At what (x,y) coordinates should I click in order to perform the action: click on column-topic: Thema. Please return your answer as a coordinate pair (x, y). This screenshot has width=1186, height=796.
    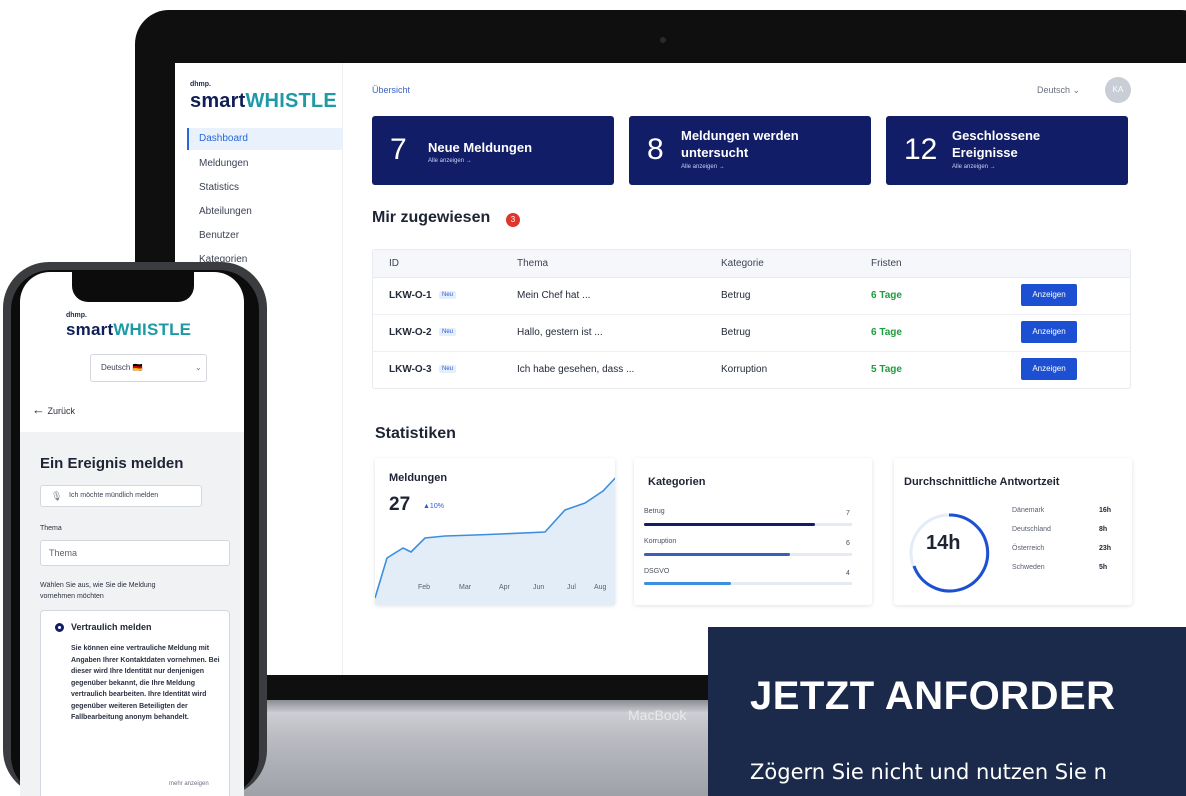
    Looking at the image, I should click on (532, 263).